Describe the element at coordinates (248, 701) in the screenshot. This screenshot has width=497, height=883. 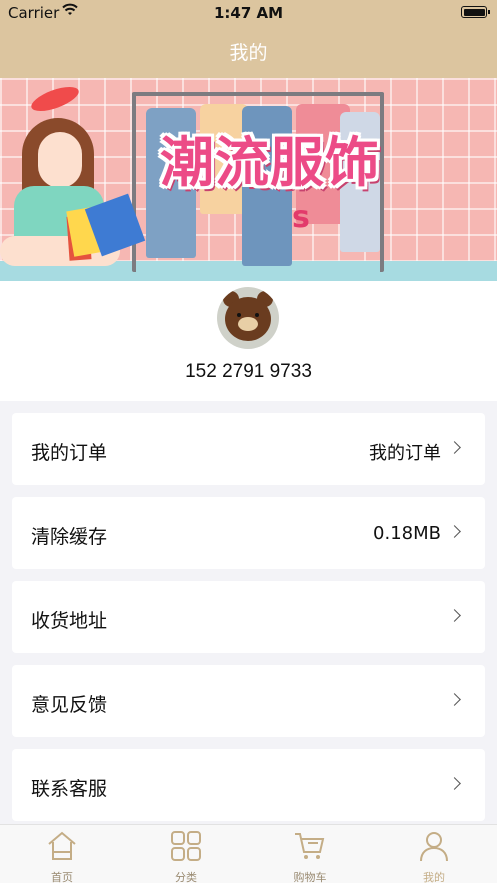
I see `menu-item-feedback: 意见反馈` at that location.